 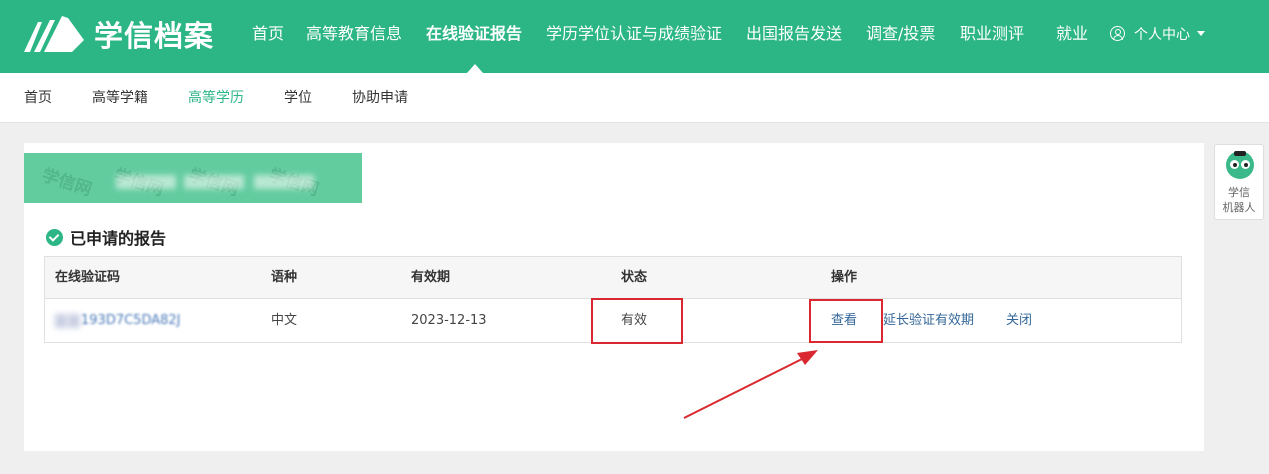 What do you see at coordinates (750, 384) in the screenshot?
I see `annotation-arrow-icon` at bounding box center [750, 384].